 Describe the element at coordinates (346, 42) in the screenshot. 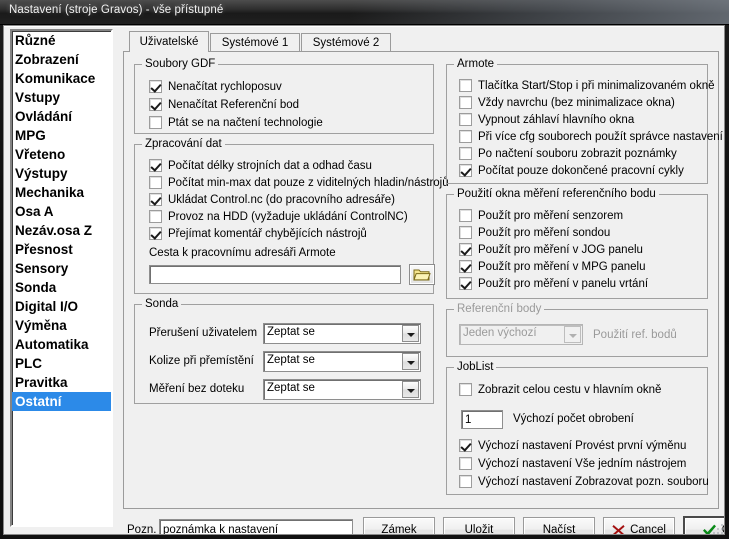

I see `tab-3: Systémové 2` at that location.